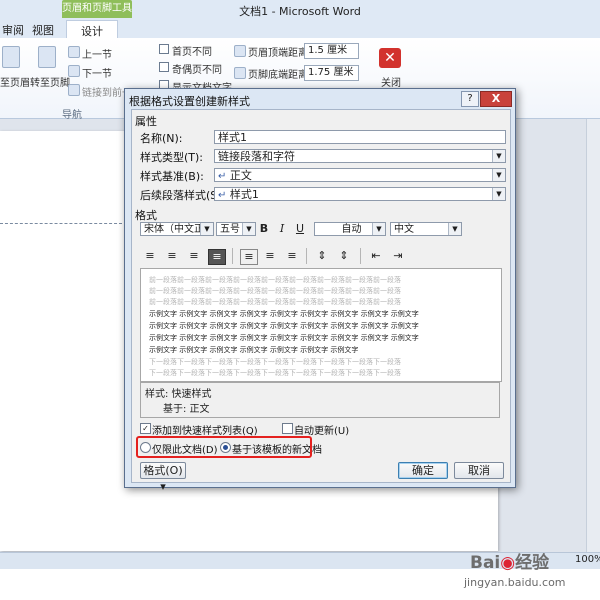 The height and width of the screenshot is (600, 600). Describe the element at coordinates (240, 73) in the screenshot. I see `footer-margin-icon` at that location.